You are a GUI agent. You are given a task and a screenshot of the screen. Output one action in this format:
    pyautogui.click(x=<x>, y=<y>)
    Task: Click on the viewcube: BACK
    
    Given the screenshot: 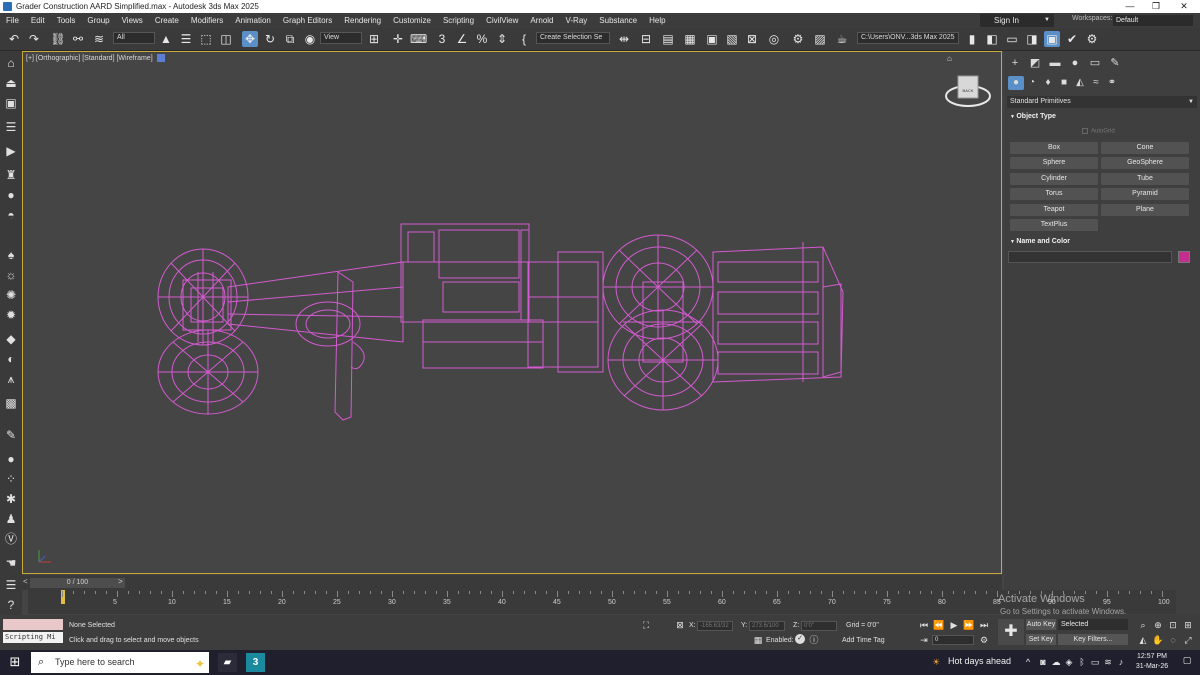 What is the action you would take?
    pyautogui.click(x=968, y=93)
    